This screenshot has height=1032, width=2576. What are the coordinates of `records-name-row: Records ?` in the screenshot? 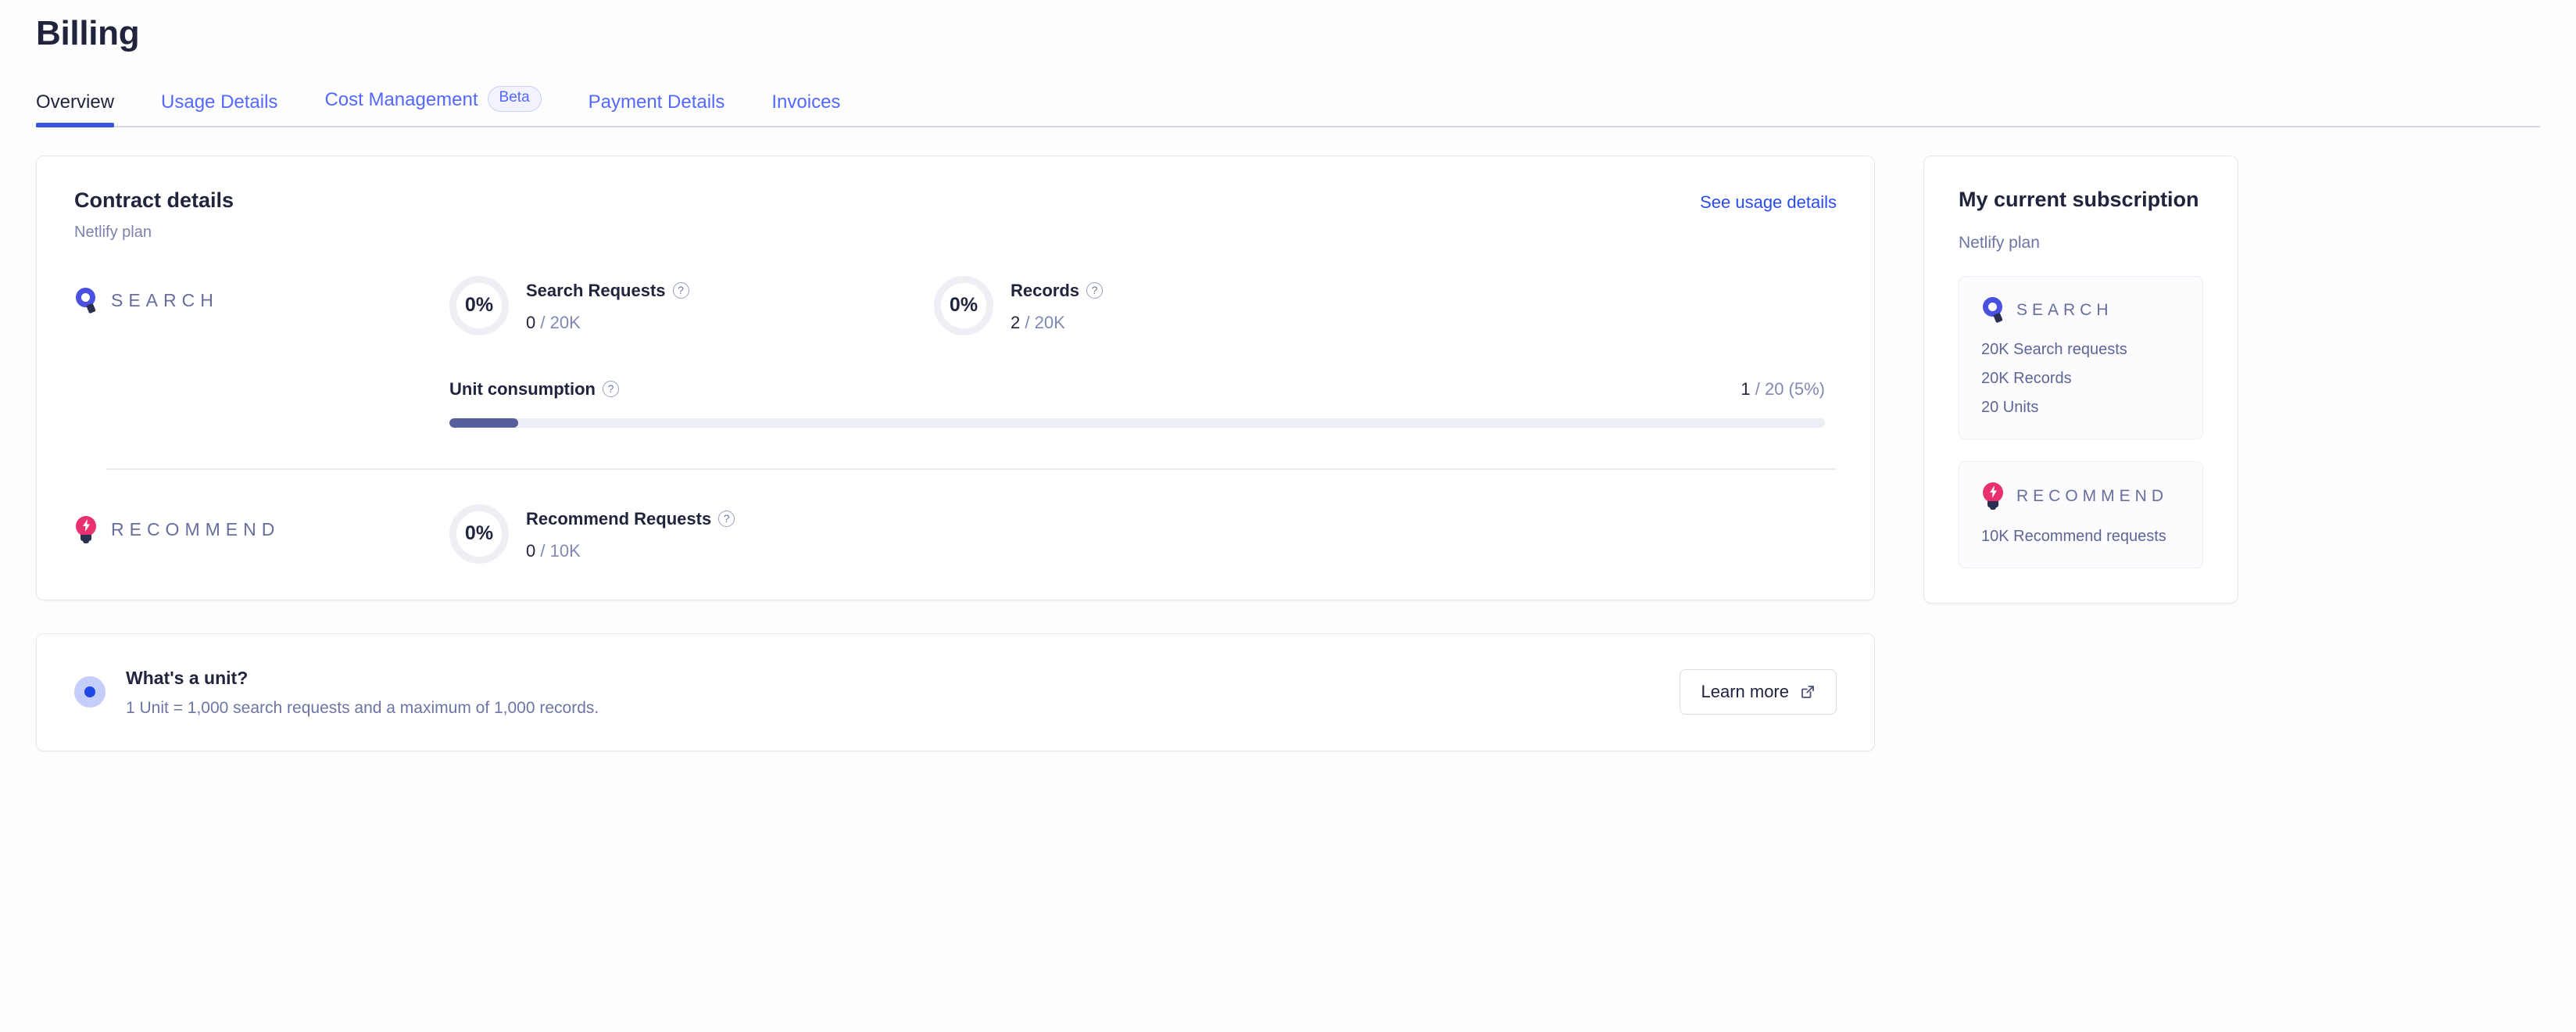 It's located at (1057, 292).